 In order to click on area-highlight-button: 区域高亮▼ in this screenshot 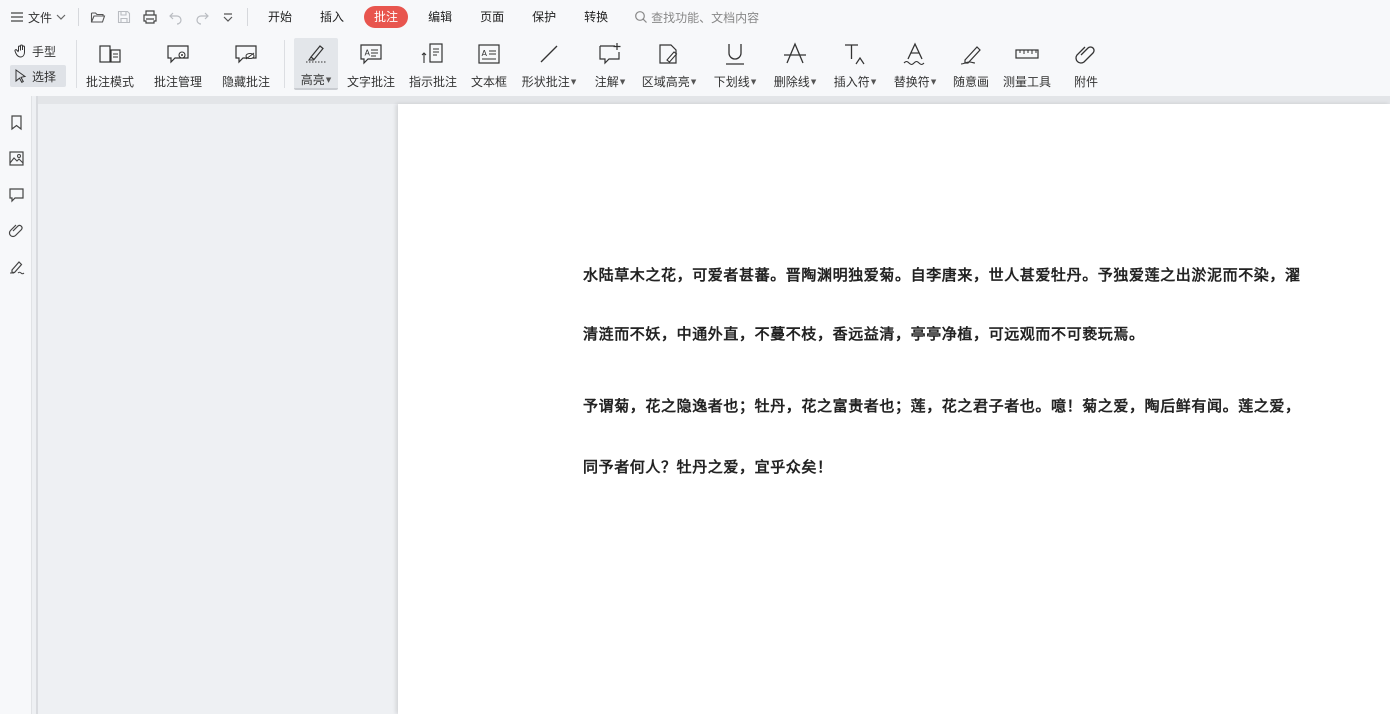, I will do `click(669, 64)`.